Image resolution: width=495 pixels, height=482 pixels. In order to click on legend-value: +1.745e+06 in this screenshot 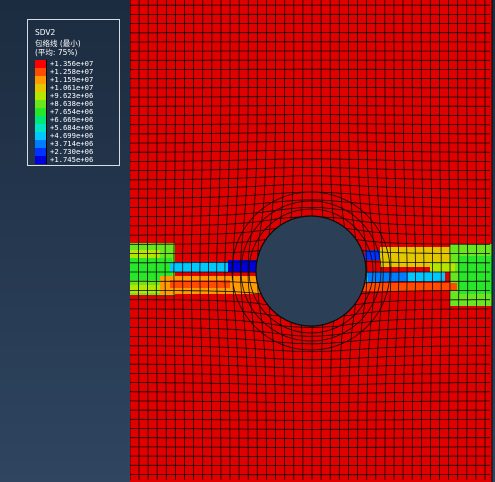, I will do `click(72, 159)`.